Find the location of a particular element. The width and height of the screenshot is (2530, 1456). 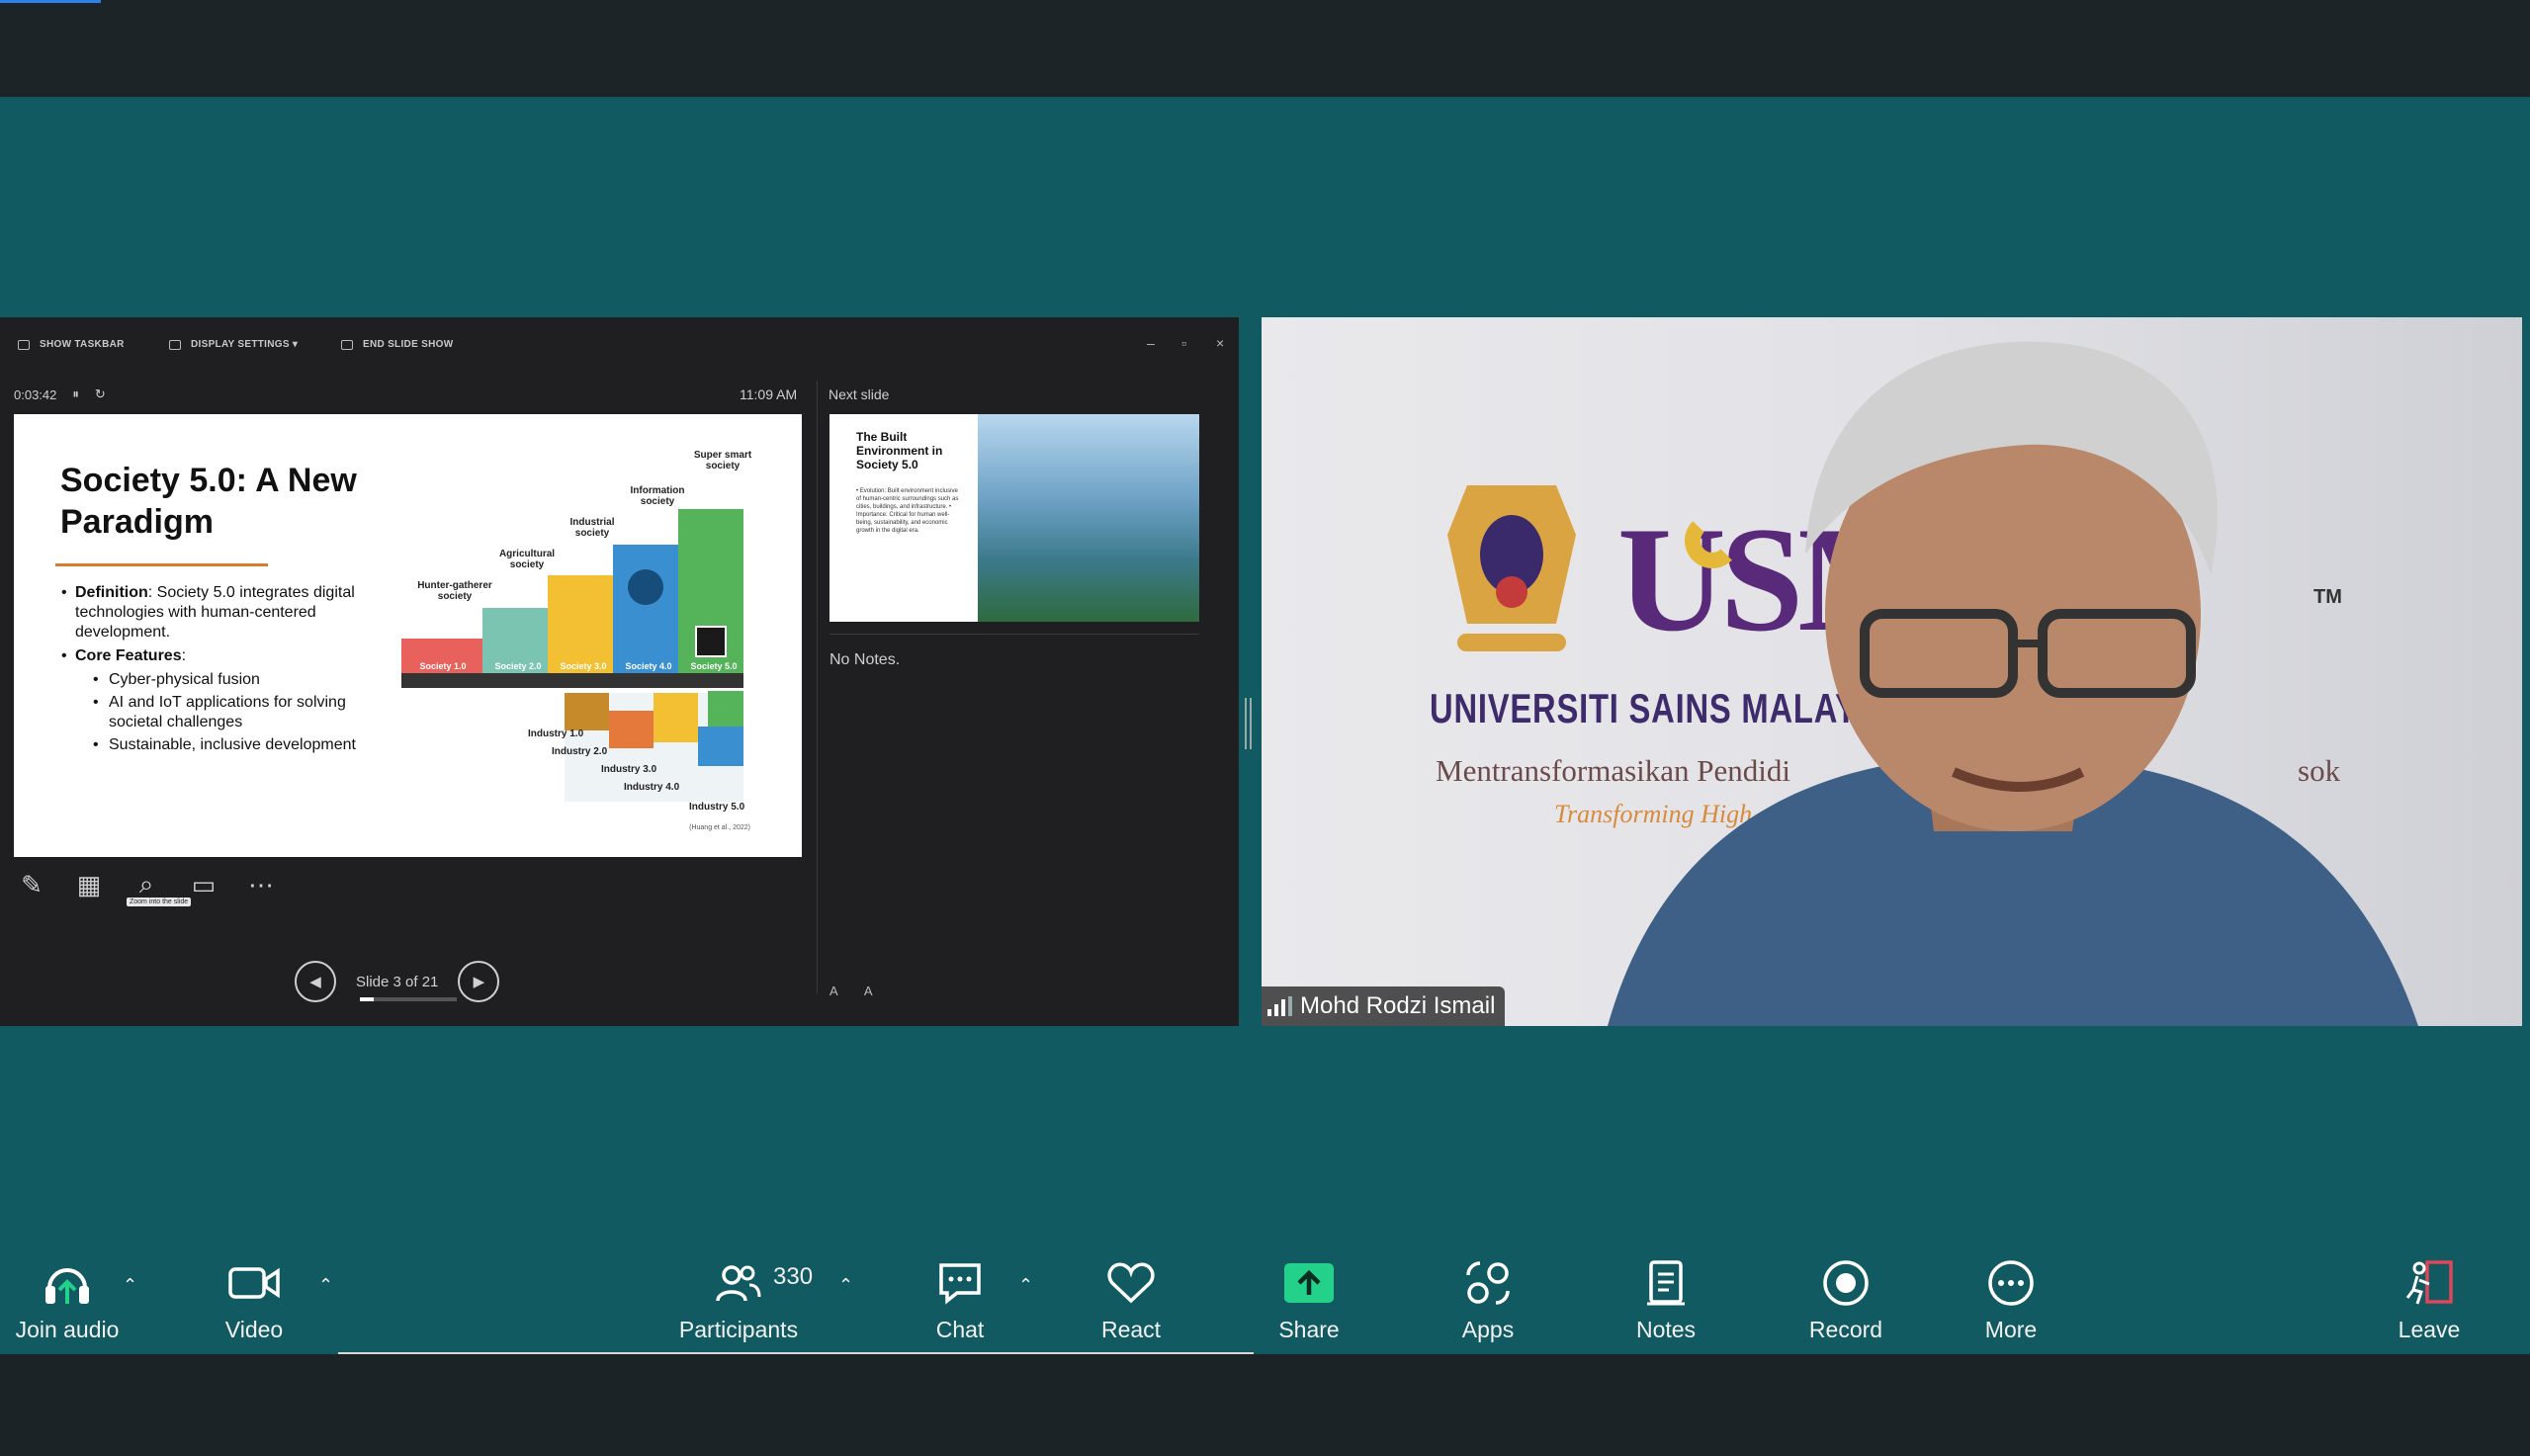

industry-1-tile is located at coordinates (587, 711).